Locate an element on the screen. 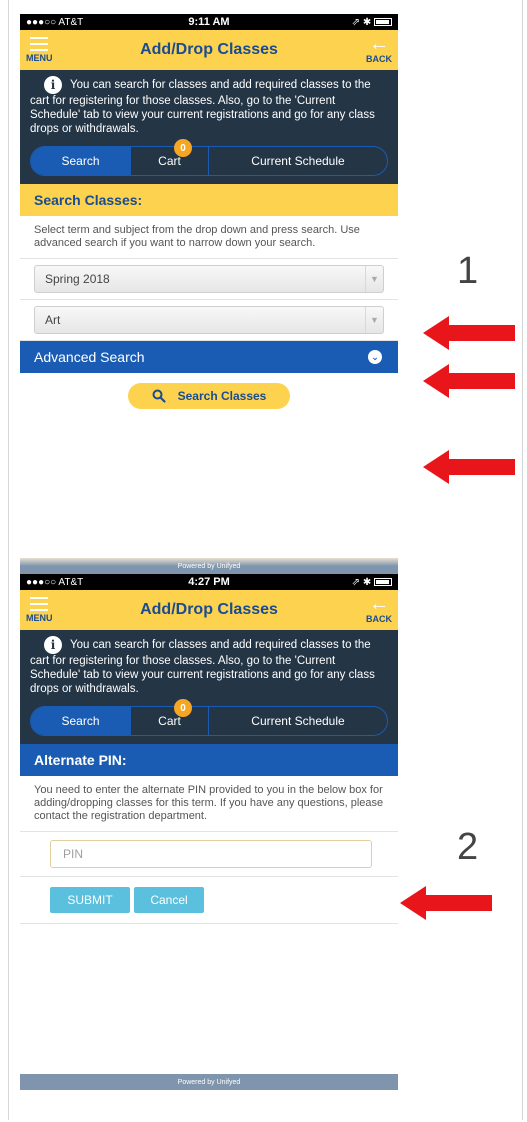 The height and width of the screenshot is (1122, 527). pin-input is located at coordinates (211, 854).